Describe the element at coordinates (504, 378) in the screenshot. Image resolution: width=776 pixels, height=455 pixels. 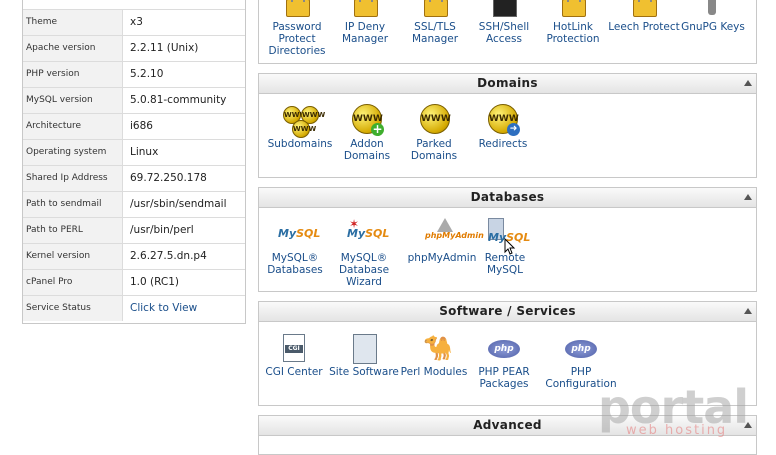
I see `item-label: PHP PEAR Packages` at that location.